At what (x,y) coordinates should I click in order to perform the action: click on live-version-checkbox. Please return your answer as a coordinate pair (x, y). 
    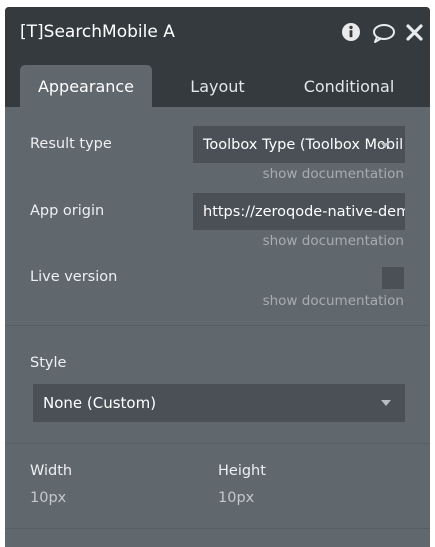
    Looking at the image, I should click on (393, 278).